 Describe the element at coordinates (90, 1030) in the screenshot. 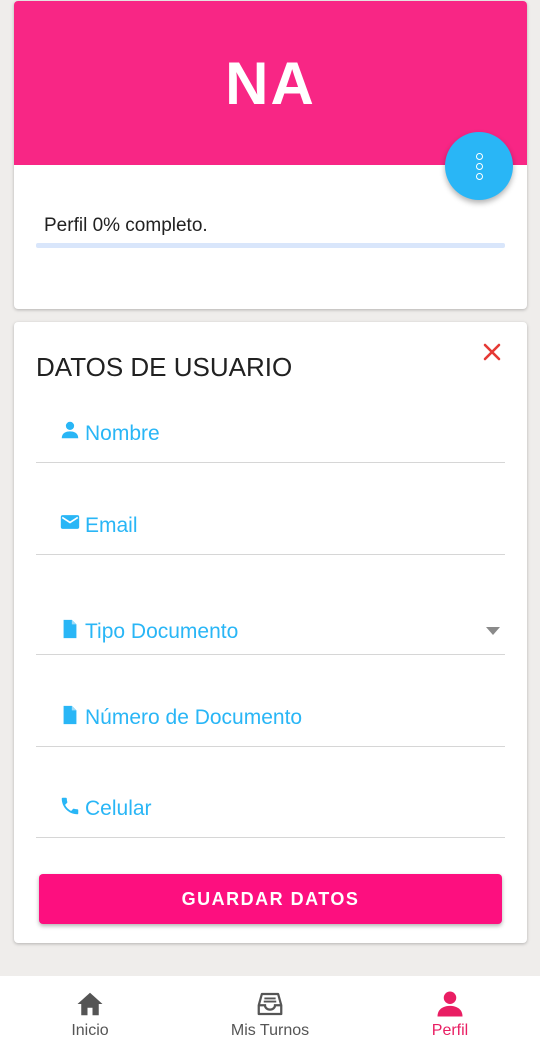

I see `nav-label-inicio: Inicio` at that location.